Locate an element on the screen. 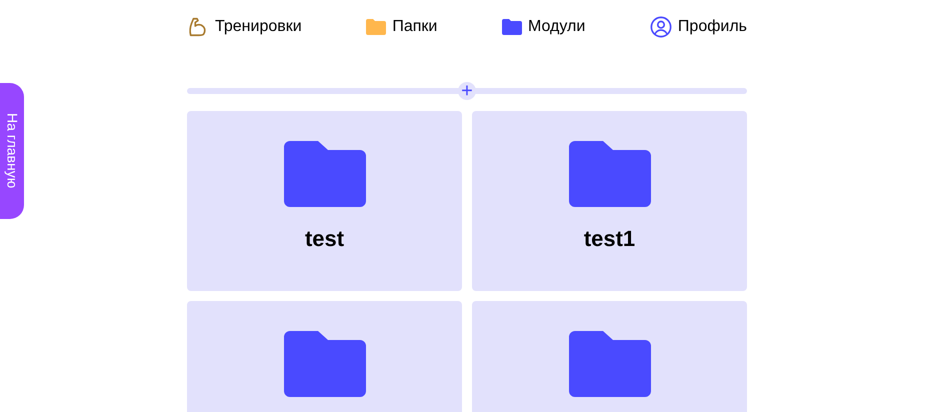  folder-card: test1 is located at coordinates (609, 201).